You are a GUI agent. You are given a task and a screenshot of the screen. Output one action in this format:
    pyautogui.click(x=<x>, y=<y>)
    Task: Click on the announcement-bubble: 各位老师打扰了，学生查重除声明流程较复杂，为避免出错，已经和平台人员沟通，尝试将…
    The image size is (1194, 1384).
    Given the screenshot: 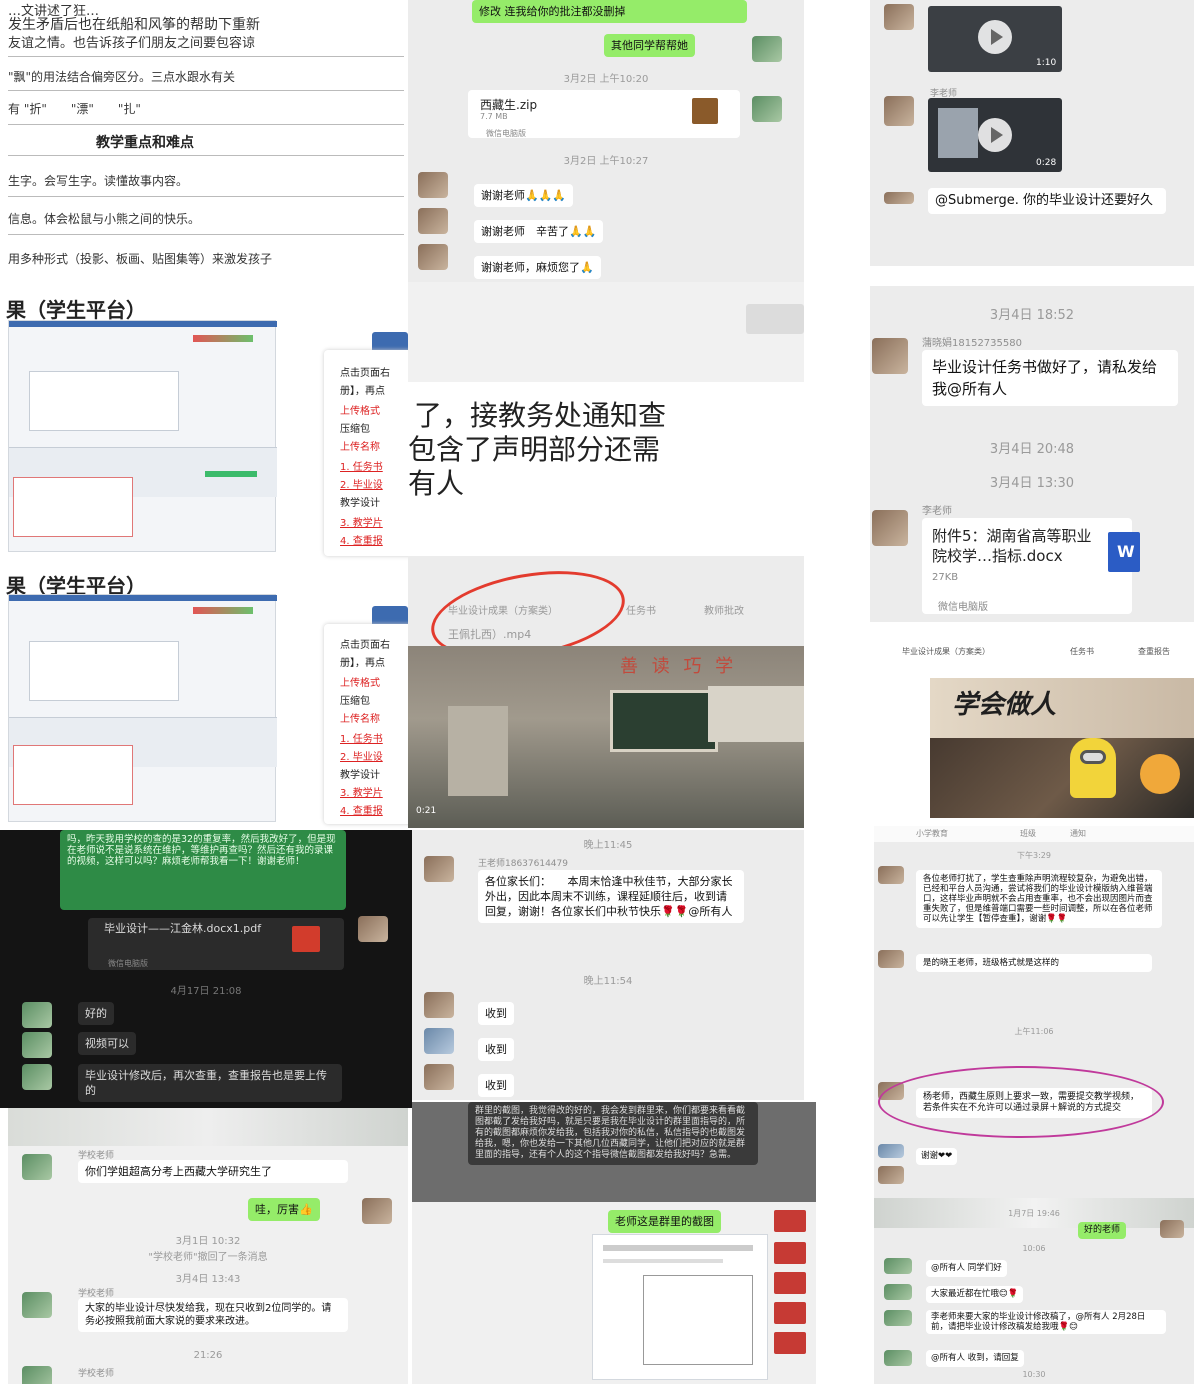 What is the action you would take?
    pyautogui.click(x=1039, y=899)
    